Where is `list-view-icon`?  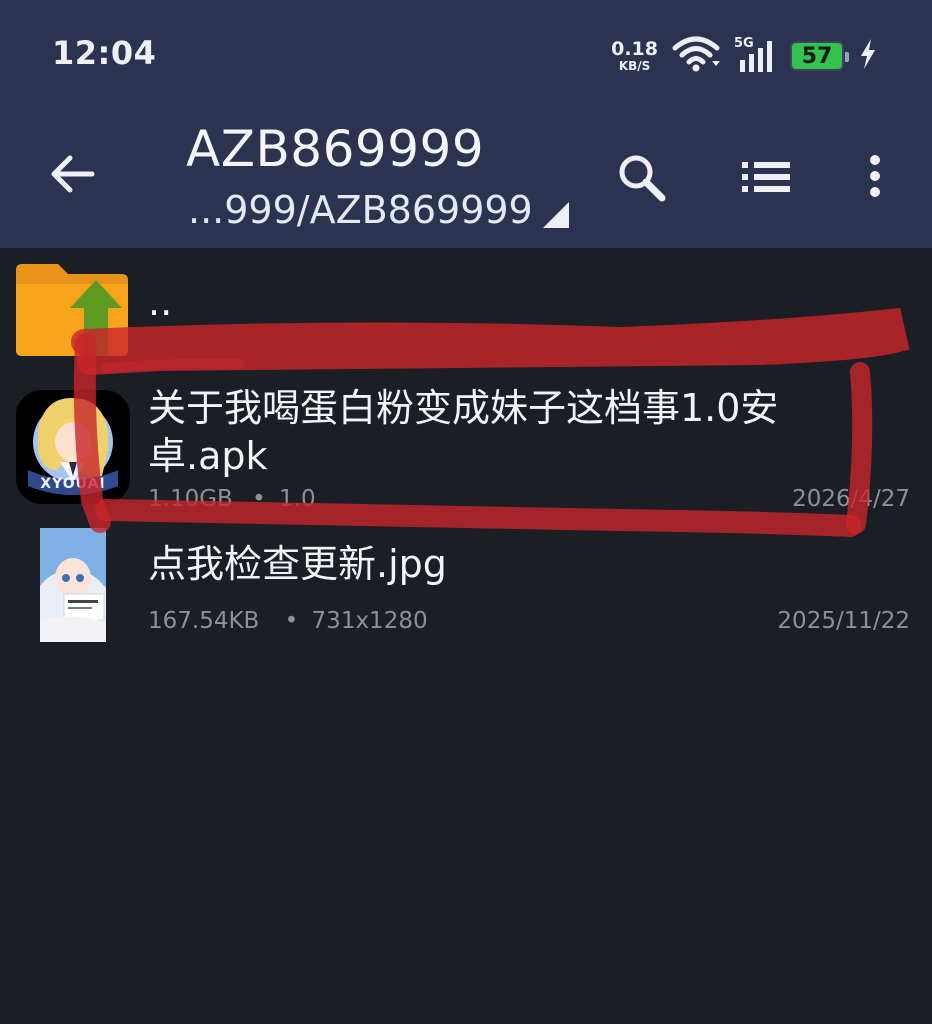 list-view-icon is located at coordinates (766, 177).